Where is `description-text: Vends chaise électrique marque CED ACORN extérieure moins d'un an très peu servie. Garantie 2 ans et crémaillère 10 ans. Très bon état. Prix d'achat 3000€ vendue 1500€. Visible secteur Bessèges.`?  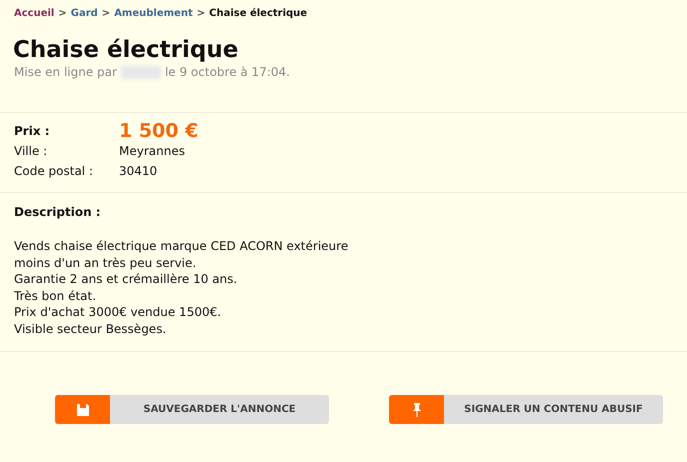 description-text: Vends chaise électrique marque CED ACORN extérieure moins d'un an très peu servie. Garantie 2 ans et crémaillère 10 ans. Très bon état. Prix d'achat 3000€ vendue 1500€. Visible secteur Bessèges. is located at coordinates (182, 287).